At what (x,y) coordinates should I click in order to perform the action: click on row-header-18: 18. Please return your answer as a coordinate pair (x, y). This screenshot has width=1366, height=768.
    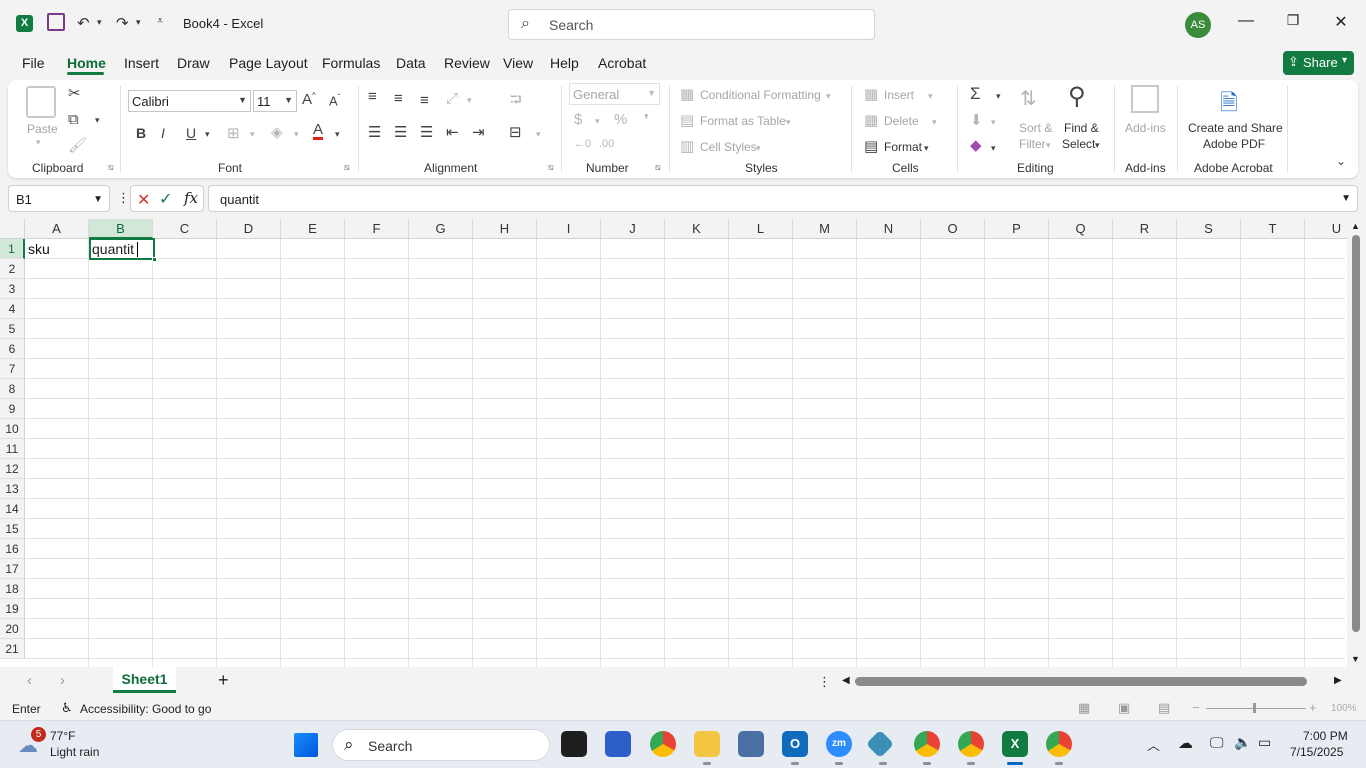
    Looking at the image, I should click on (12, 589).